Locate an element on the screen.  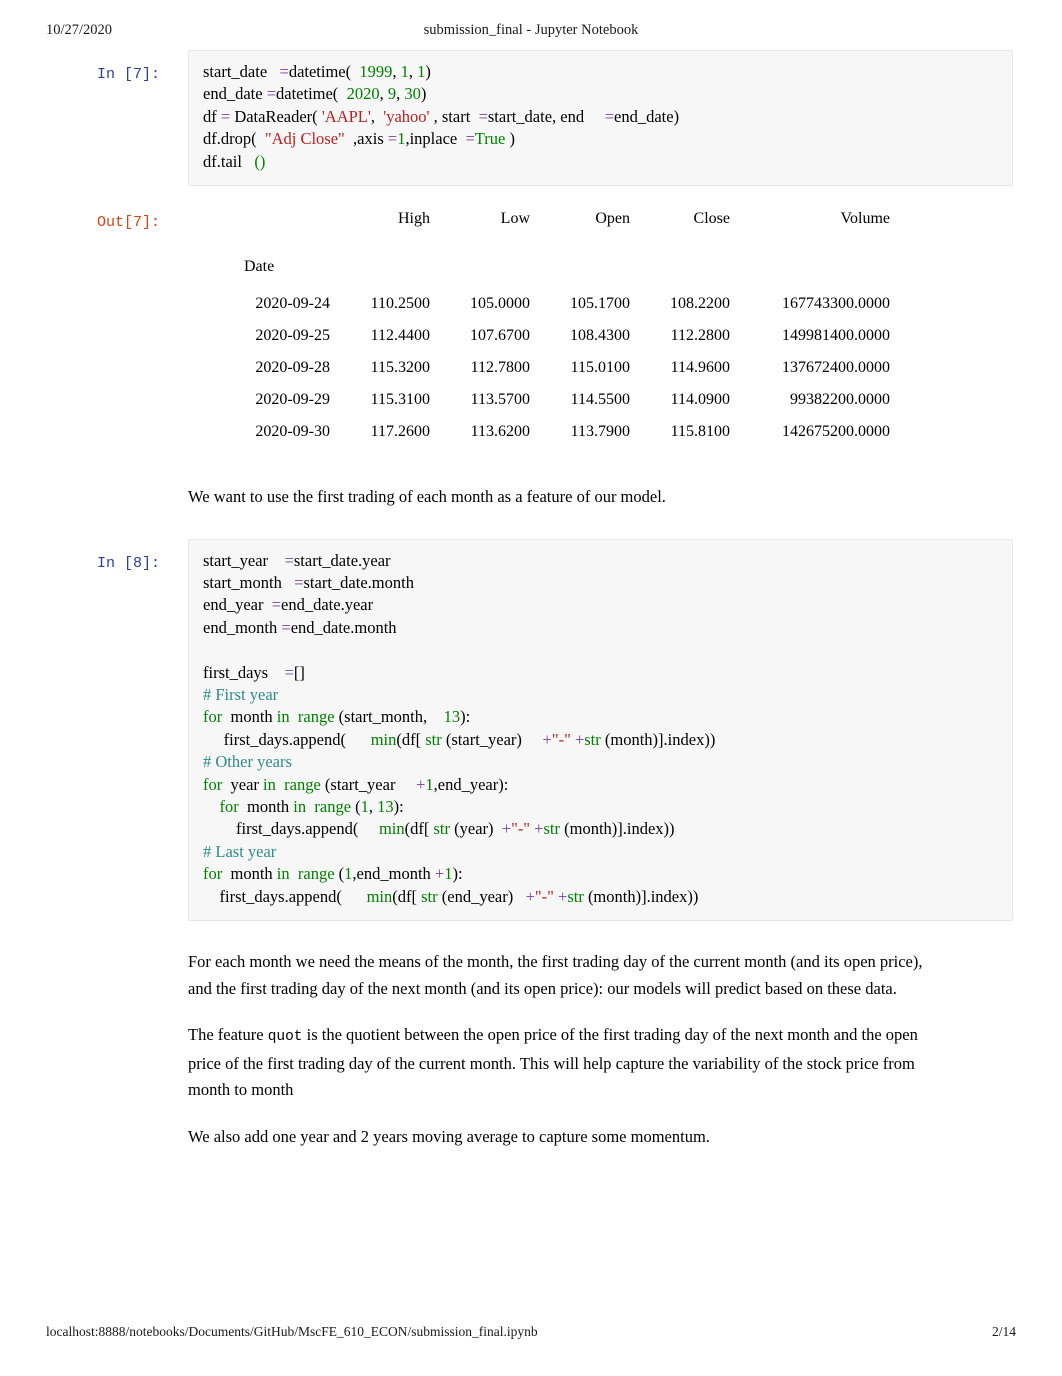
code-line: # Other years is located at coordinates (600, 762).